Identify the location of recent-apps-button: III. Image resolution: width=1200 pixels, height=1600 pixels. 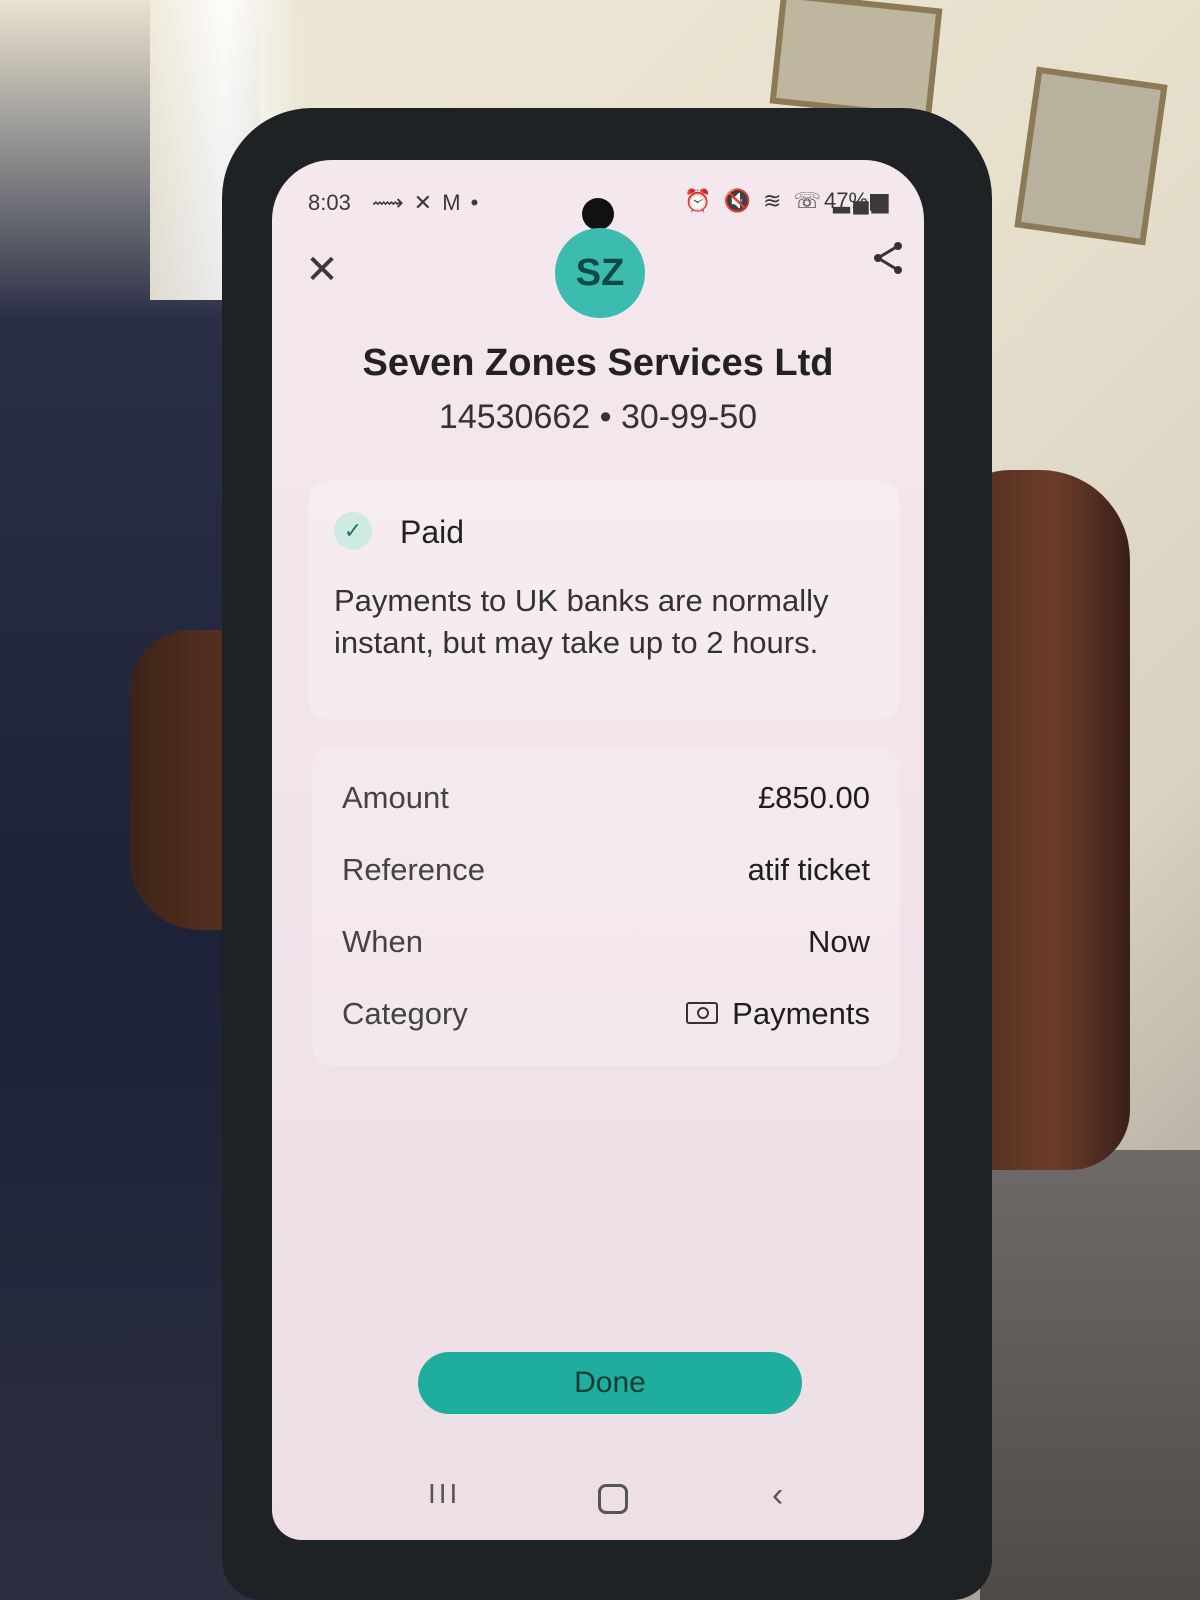
(444, 1494).